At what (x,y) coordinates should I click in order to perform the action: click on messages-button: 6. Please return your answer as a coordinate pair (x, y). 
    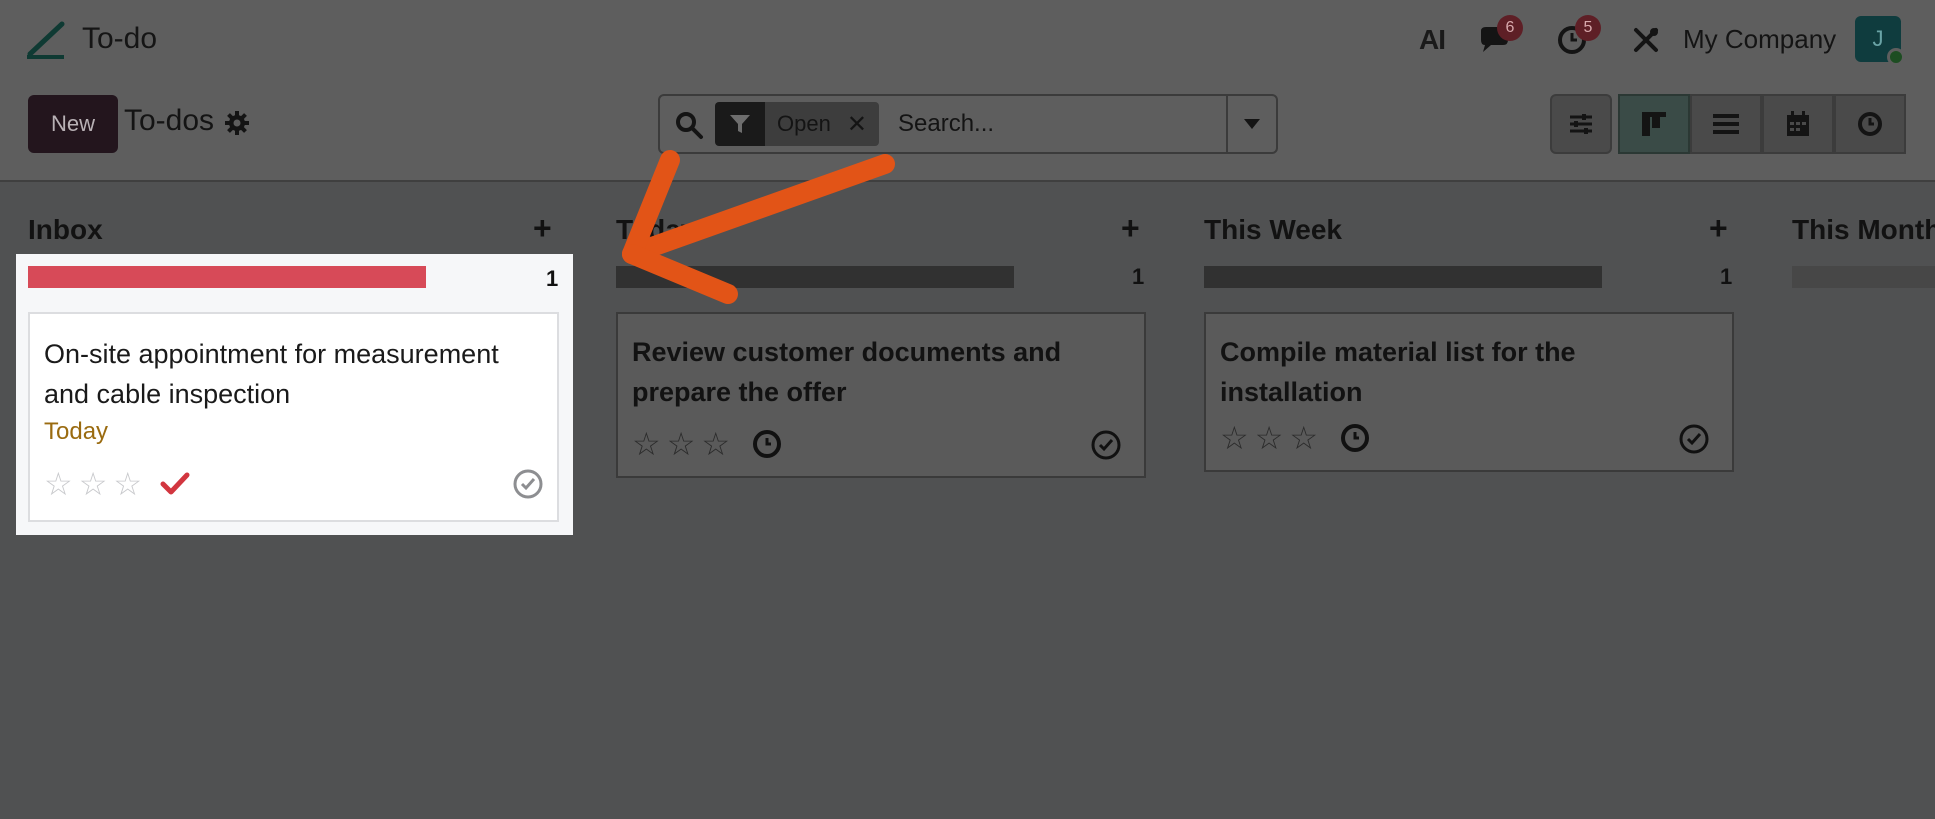
    Looking at the image, I should click on (1498, 38).